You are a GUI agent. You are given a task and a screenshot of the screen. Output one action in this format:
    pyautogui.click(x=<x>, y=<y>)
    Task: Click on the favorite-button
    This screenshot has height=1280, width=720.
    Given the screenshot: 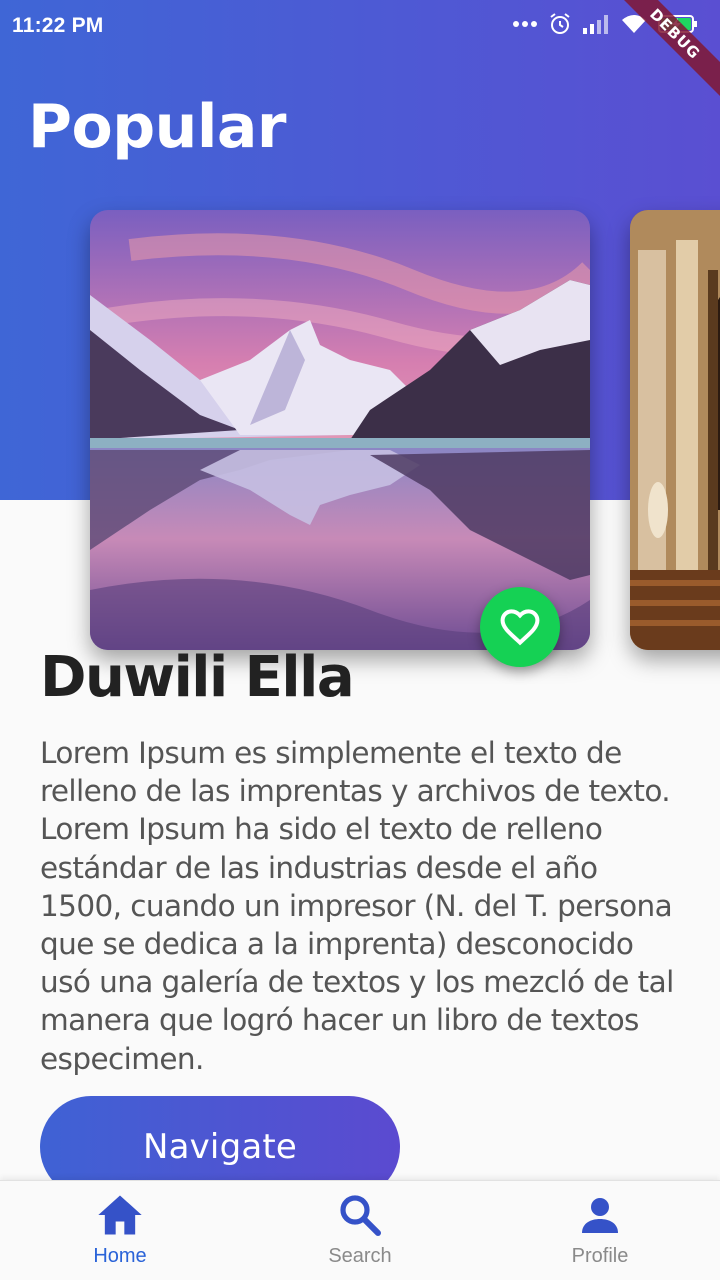 What is the action you would take?
    pyautogui.click(x=520, y=627)
    